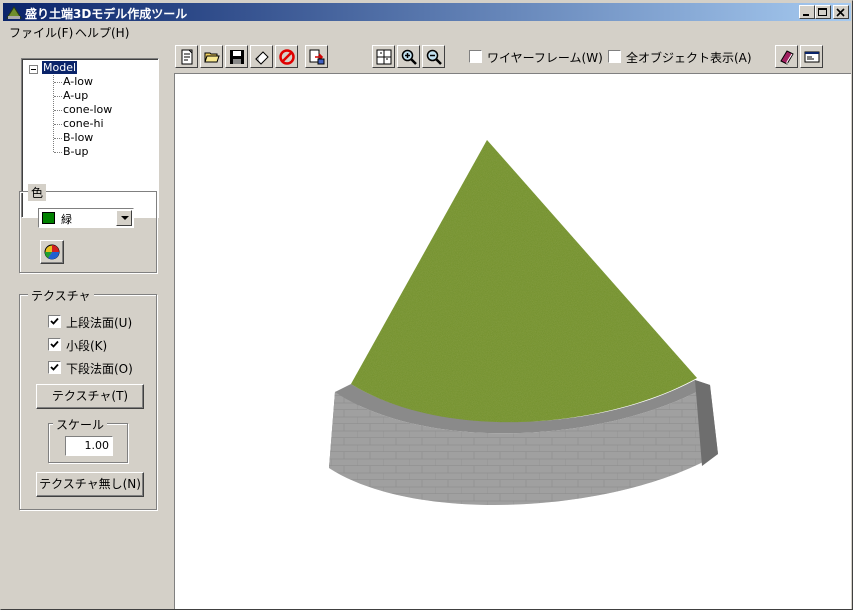 The width and height of the screenshot is (853, 610). Describe the element at coordinates (124, 218) in the screenshot. I see `chevron-down-icon` at that location.